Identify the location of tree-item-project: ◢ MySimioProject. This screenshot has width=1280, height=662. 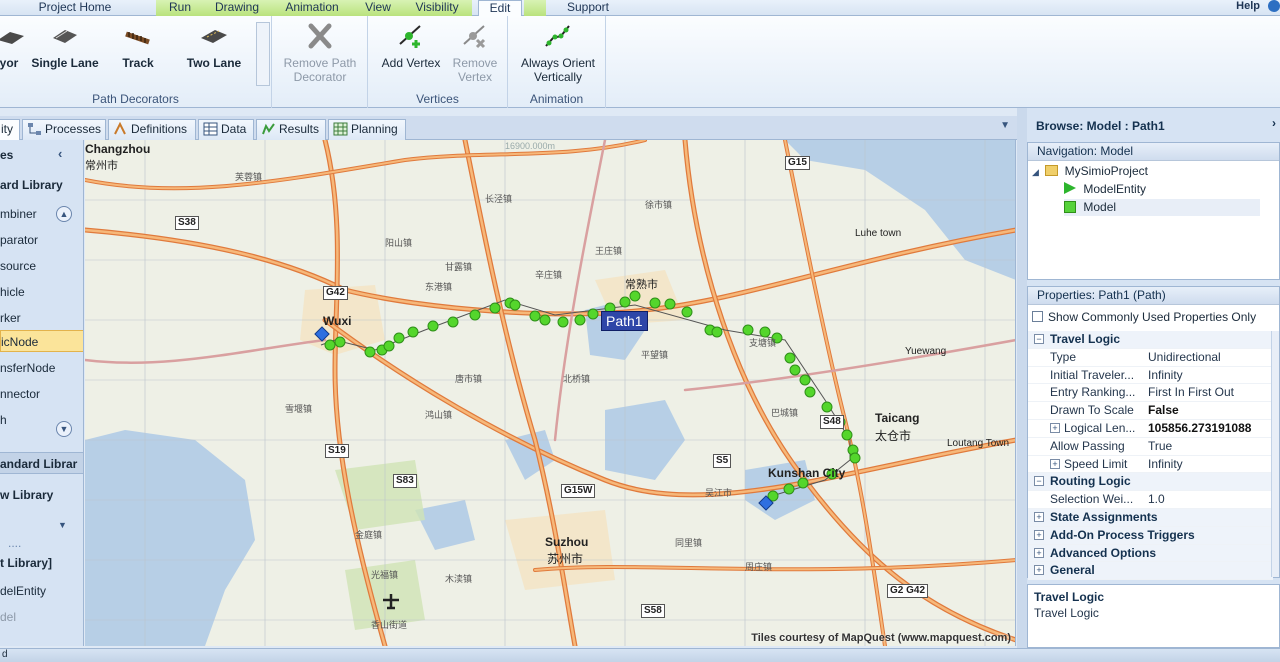
(1090, 171).